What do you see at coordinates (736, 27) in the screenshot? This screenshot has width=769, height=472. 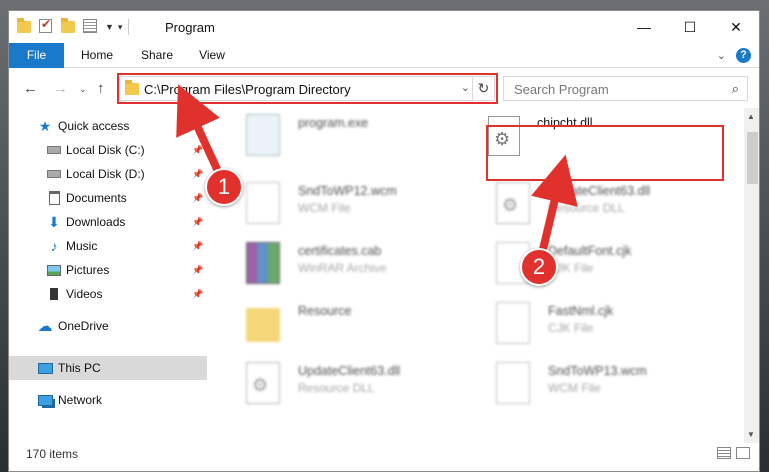 I see `close-button: ✕` at bounding box center [736, 27].